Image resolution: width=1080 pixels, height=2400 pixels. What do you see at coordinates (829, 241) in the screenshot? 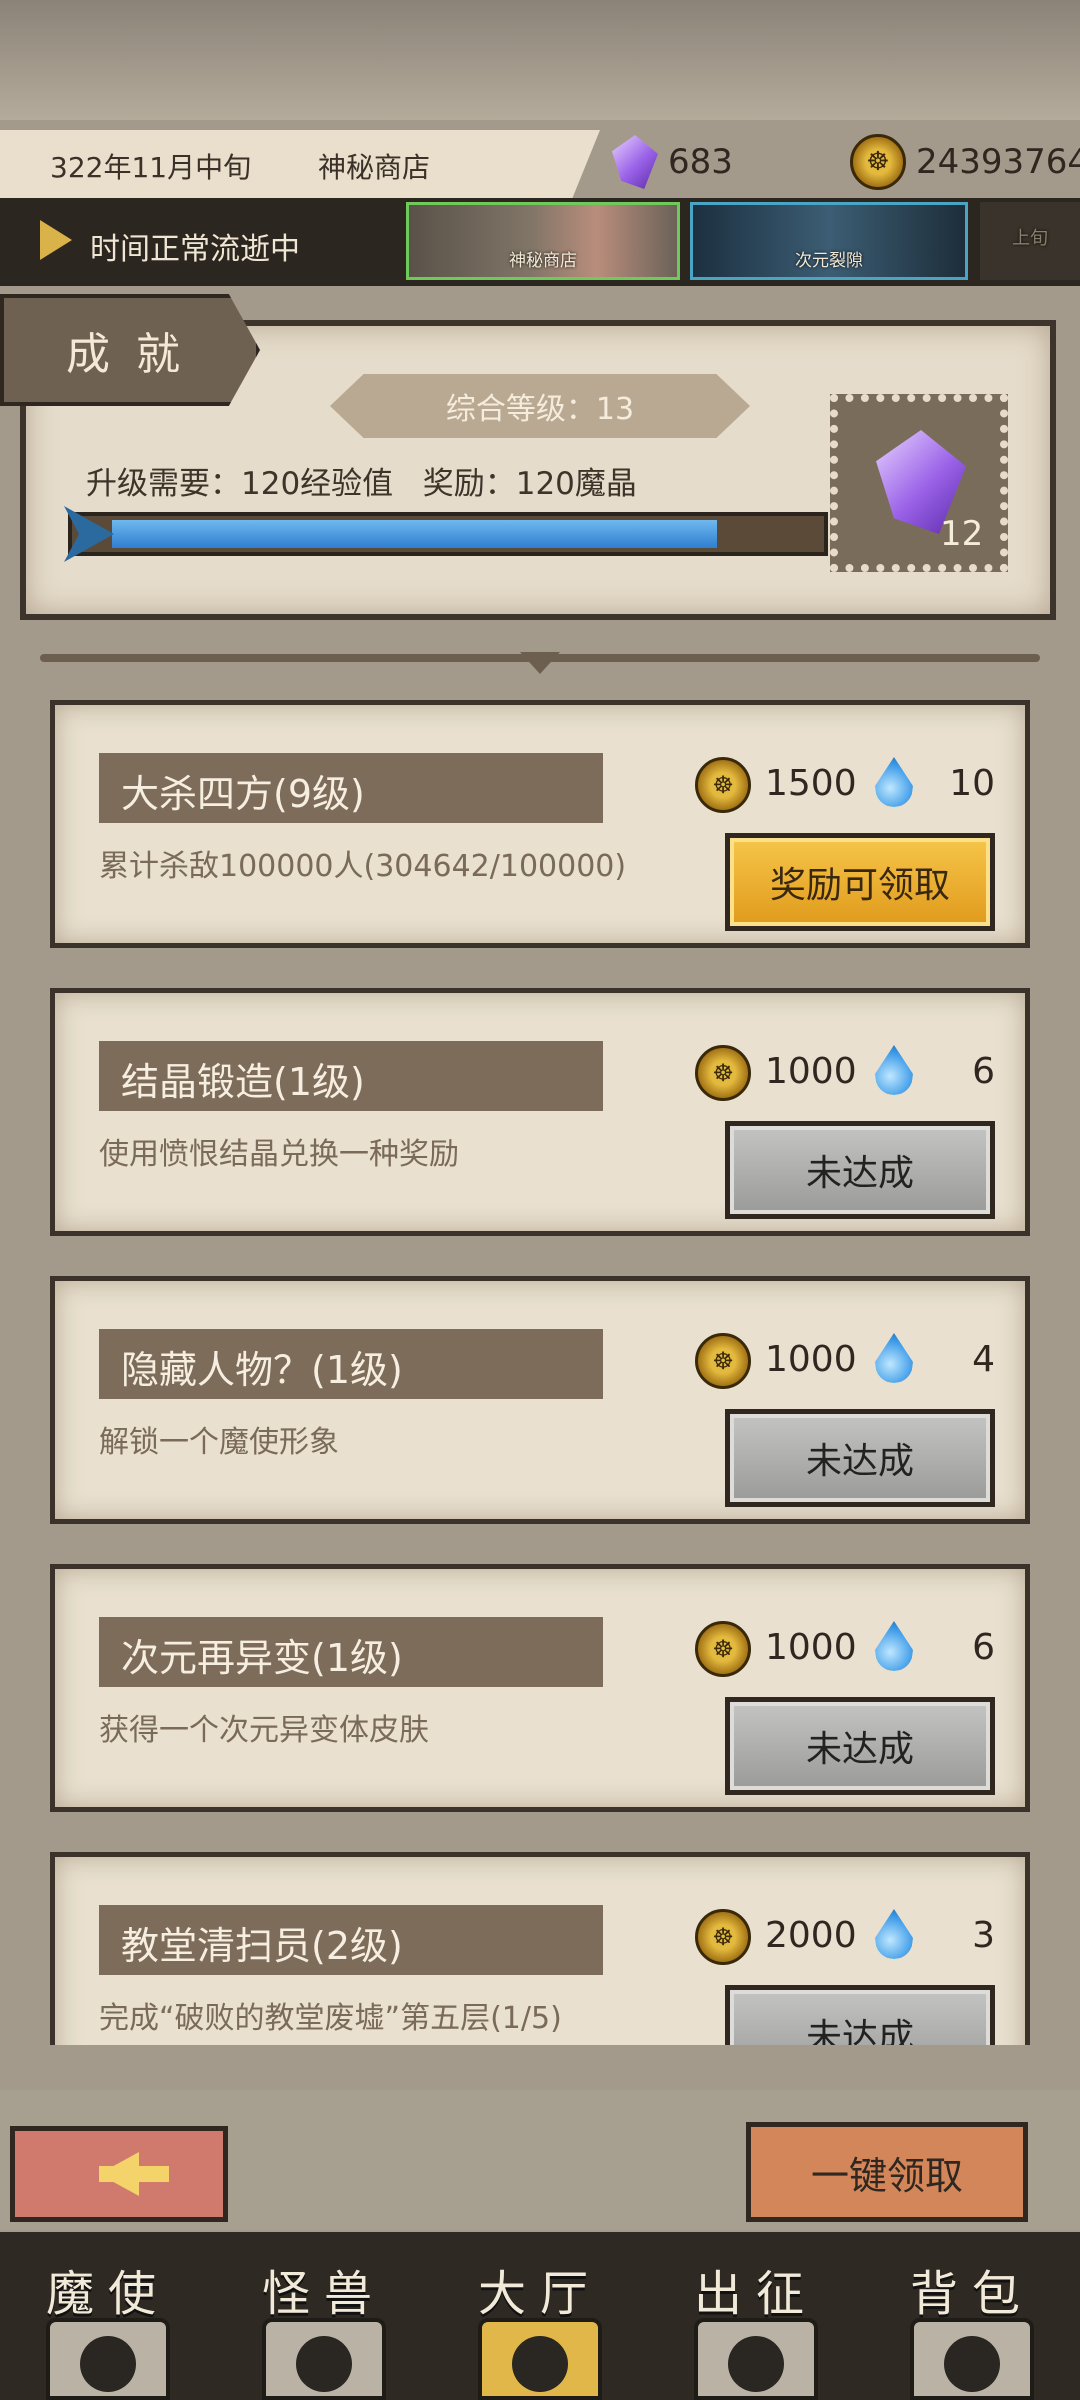
I see `event-dimension-rift: 次元裂隙` at bounding box center [829, 241].